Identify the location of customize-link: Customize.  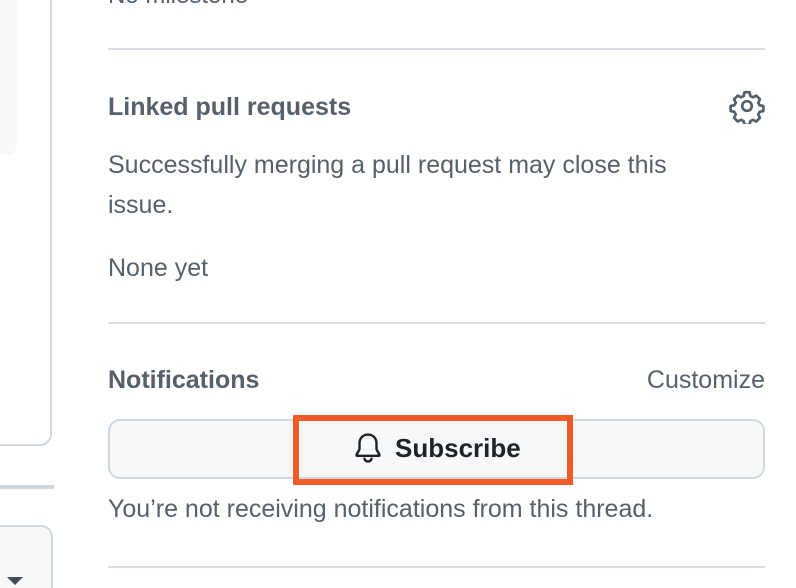
(706, 380).